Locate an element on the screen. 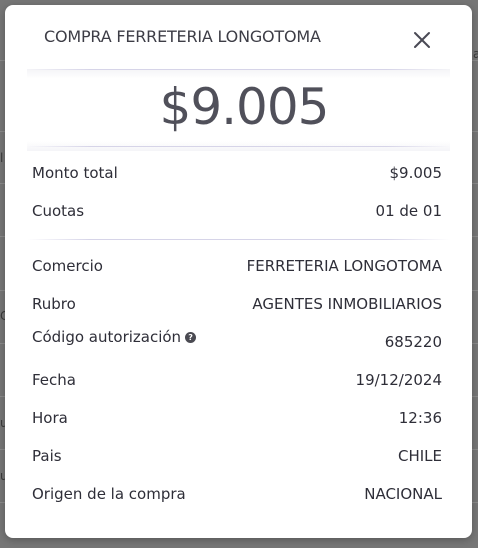 This screenshot has height=548, width=478. purchase-origin-label: Origen de la compra is located at coordinates (109, 494).